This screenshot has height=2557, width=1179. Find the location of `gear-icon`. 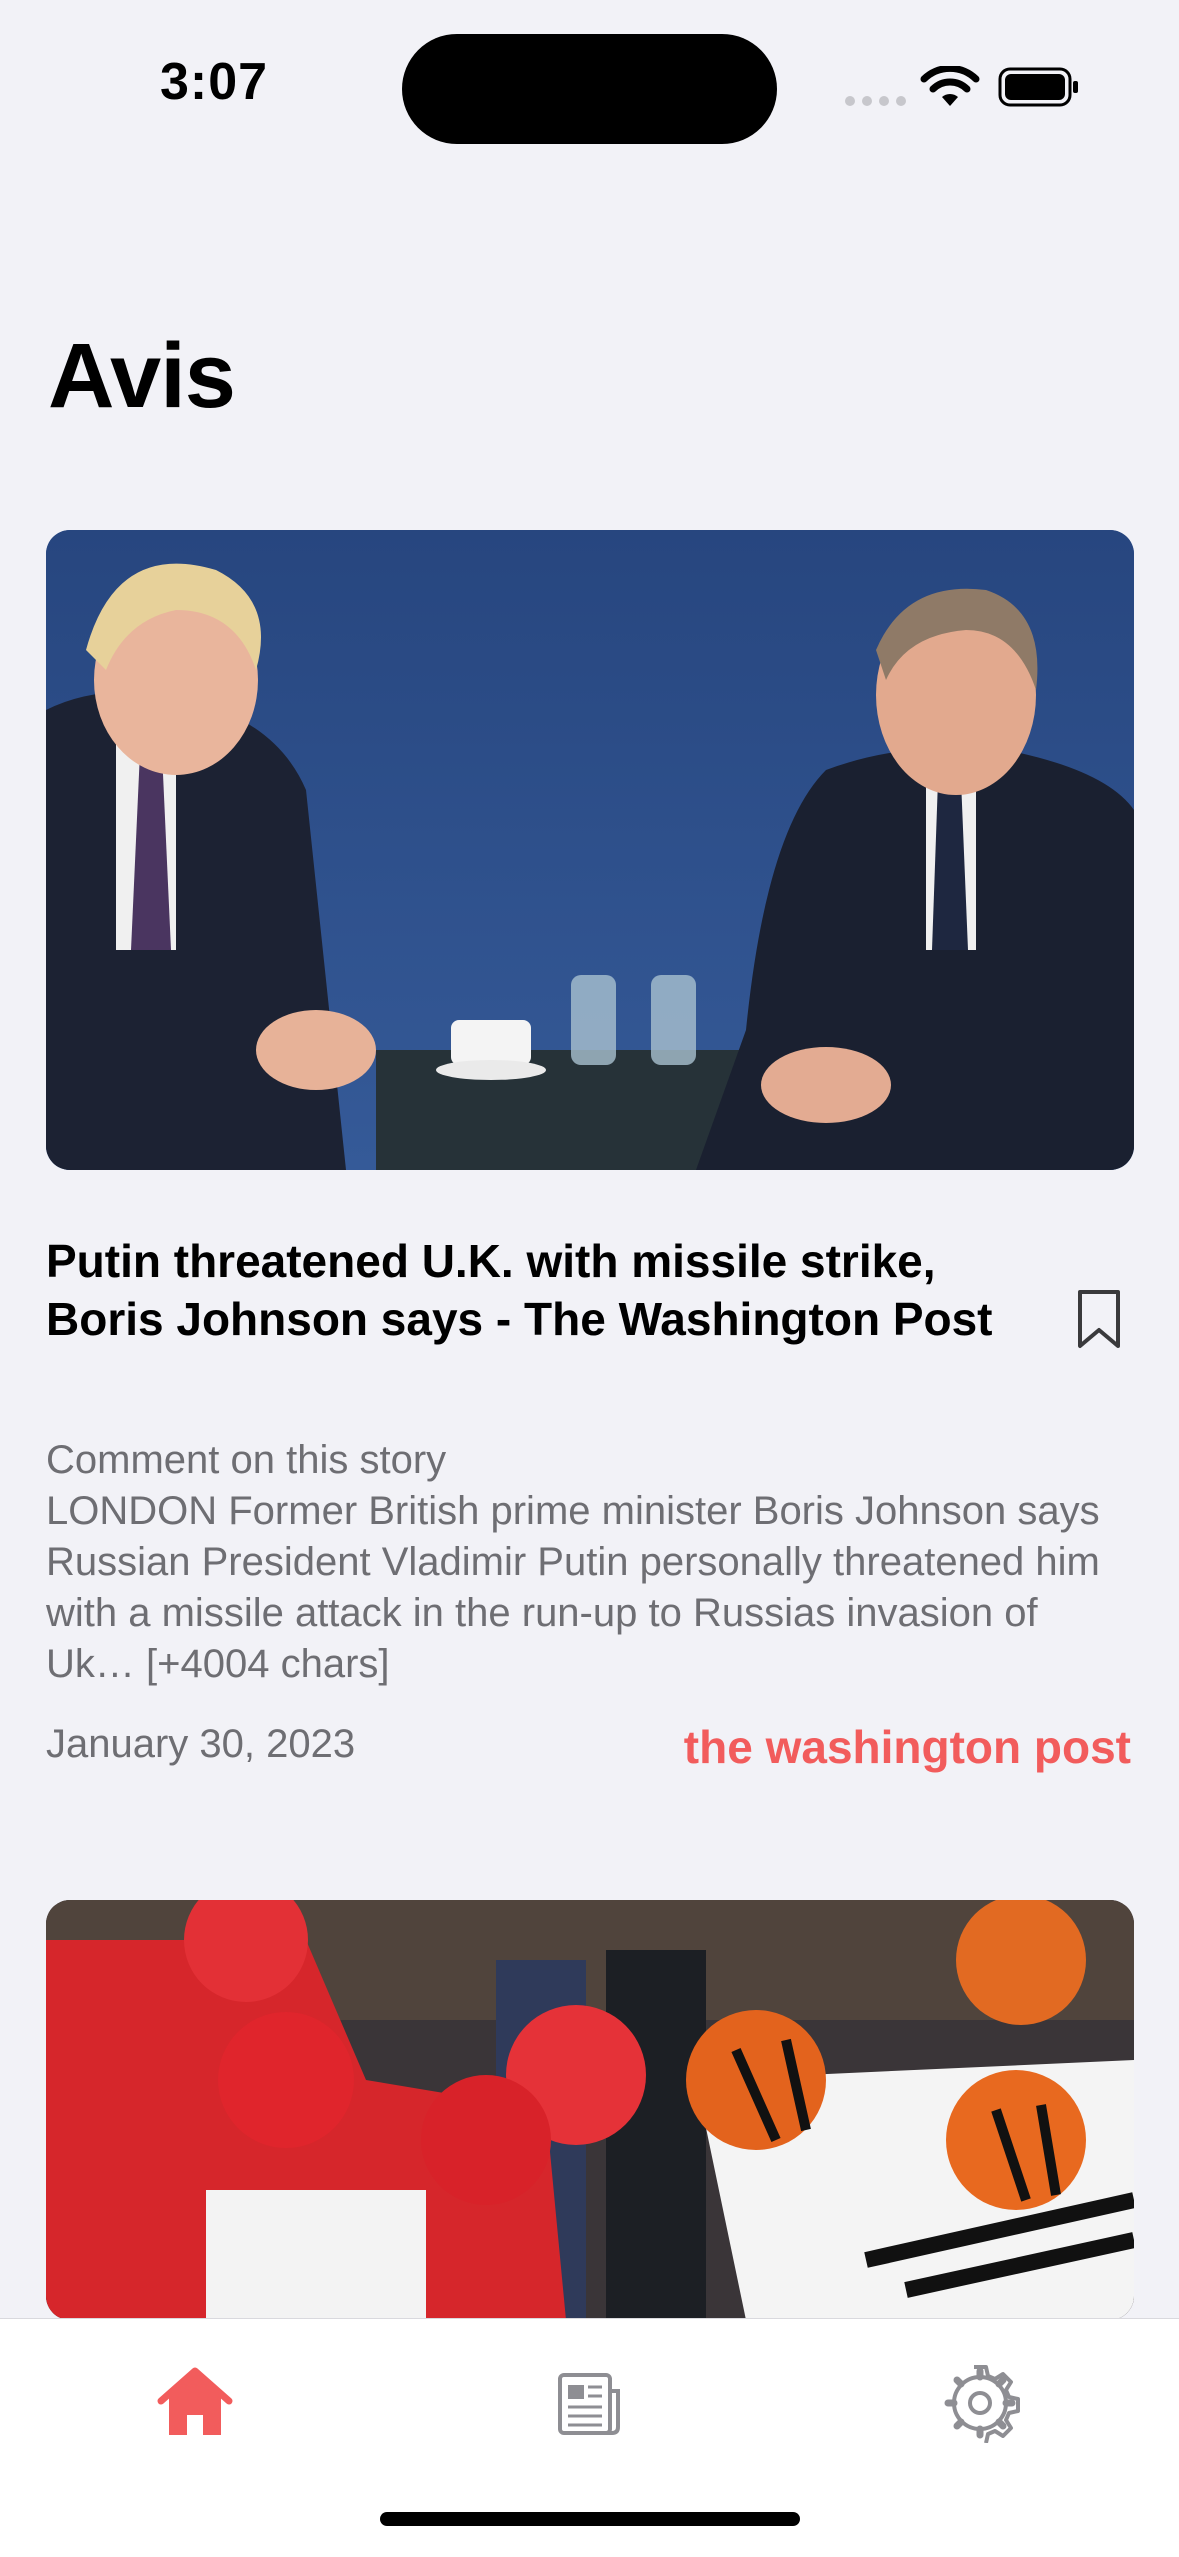

gear-icon is located at coordinates (980, 2403).